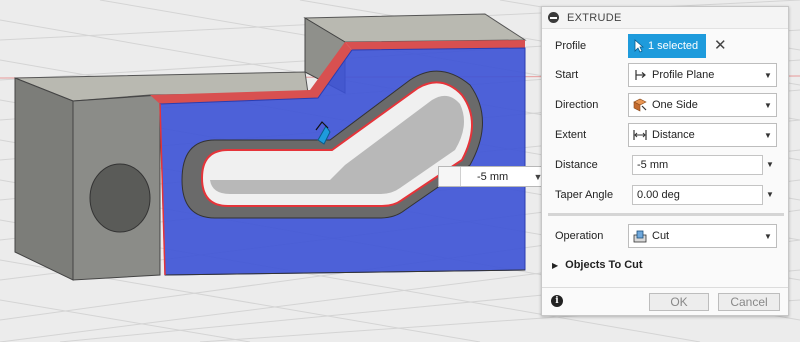  I want to click on info-icon: i, so click(557, 301).